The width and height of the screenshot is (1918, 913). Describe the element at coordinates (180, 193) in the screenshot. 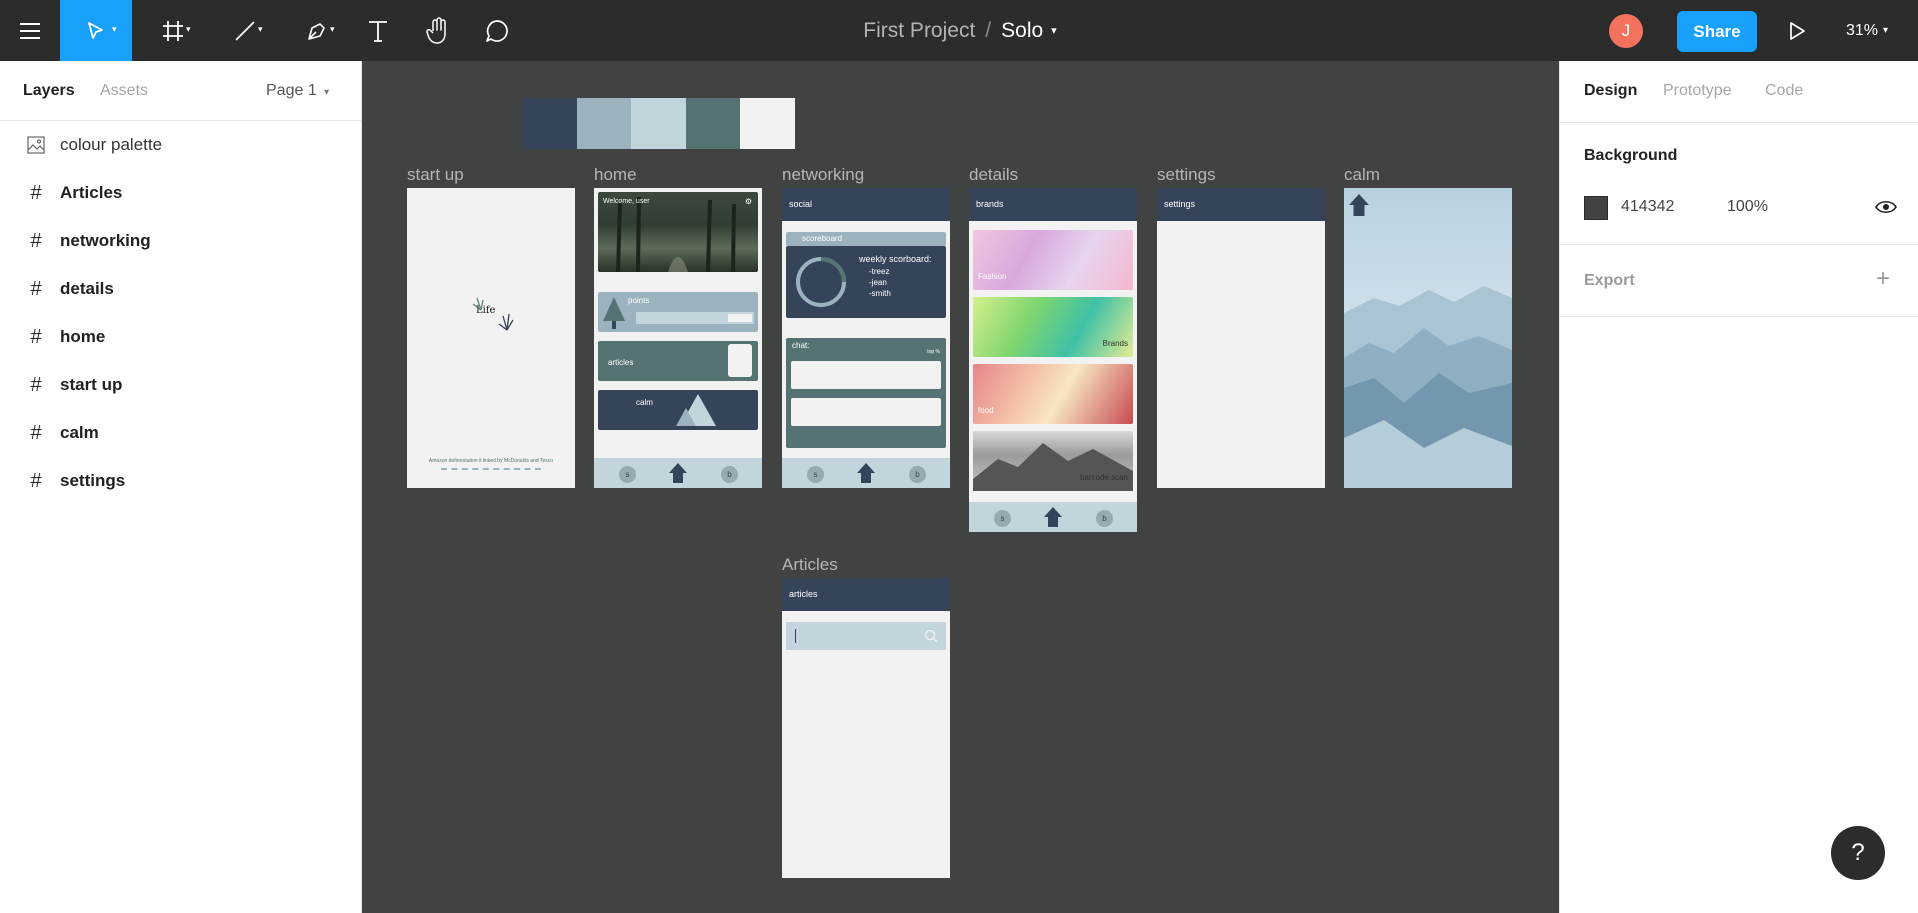

I see `layer-articles: # Articles` at that location.